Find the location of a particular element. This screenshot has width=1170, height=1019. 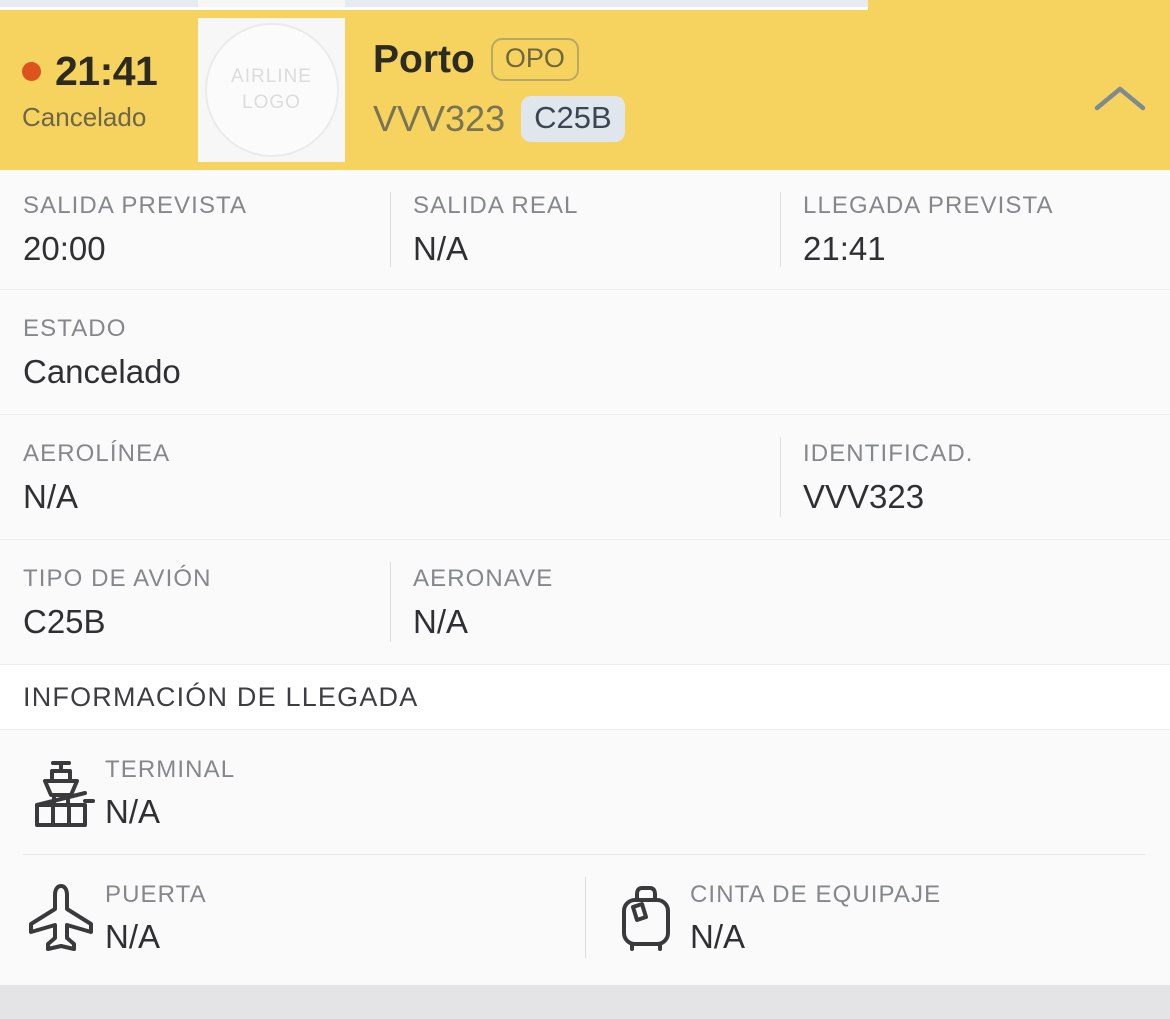

aircraft-type-label: TIPO DE AVIÓN is located at coordinates (117, 578).